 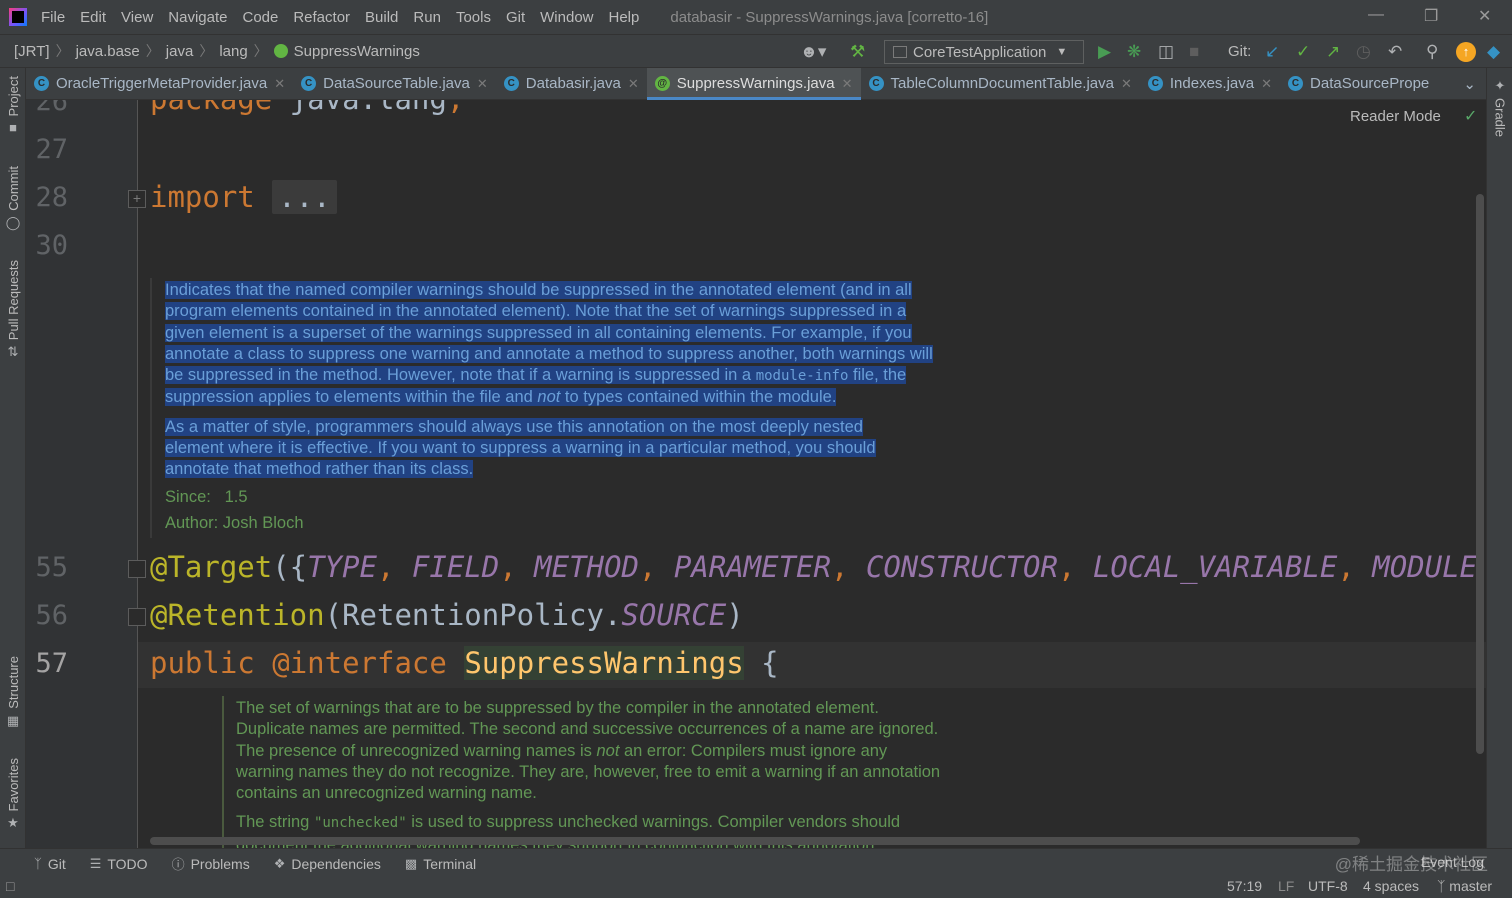 What do you see at coordinates (1466, 52) in the screenshot?
I see `update-available-icon: ↑` at bounding box center [1466, 52].